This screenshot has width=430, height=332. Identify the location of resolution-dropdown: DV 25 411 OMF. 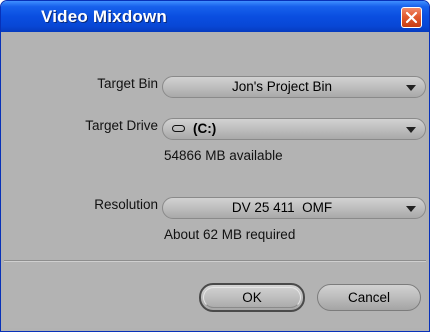
(294, 208).